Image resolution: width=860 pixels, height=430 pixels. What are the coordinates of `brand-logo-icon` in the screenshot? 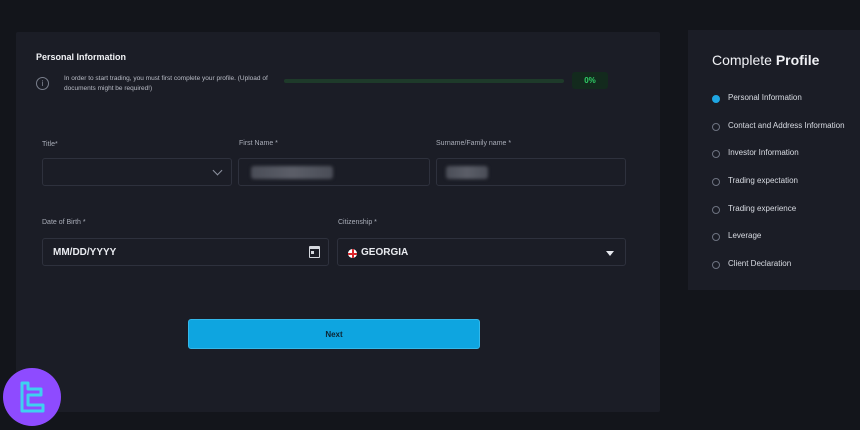 It's located at (32, 397).